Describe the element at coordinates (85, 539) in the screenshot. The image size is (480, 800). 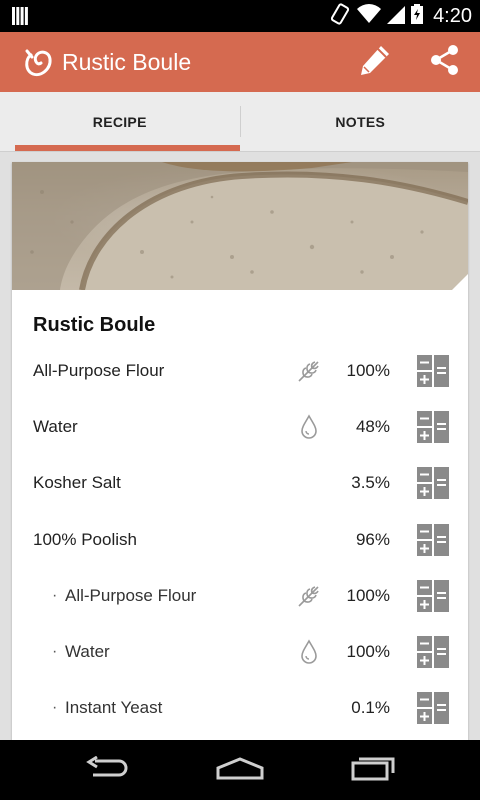
I see `ingredient-name: 100% Poolish` at that location.